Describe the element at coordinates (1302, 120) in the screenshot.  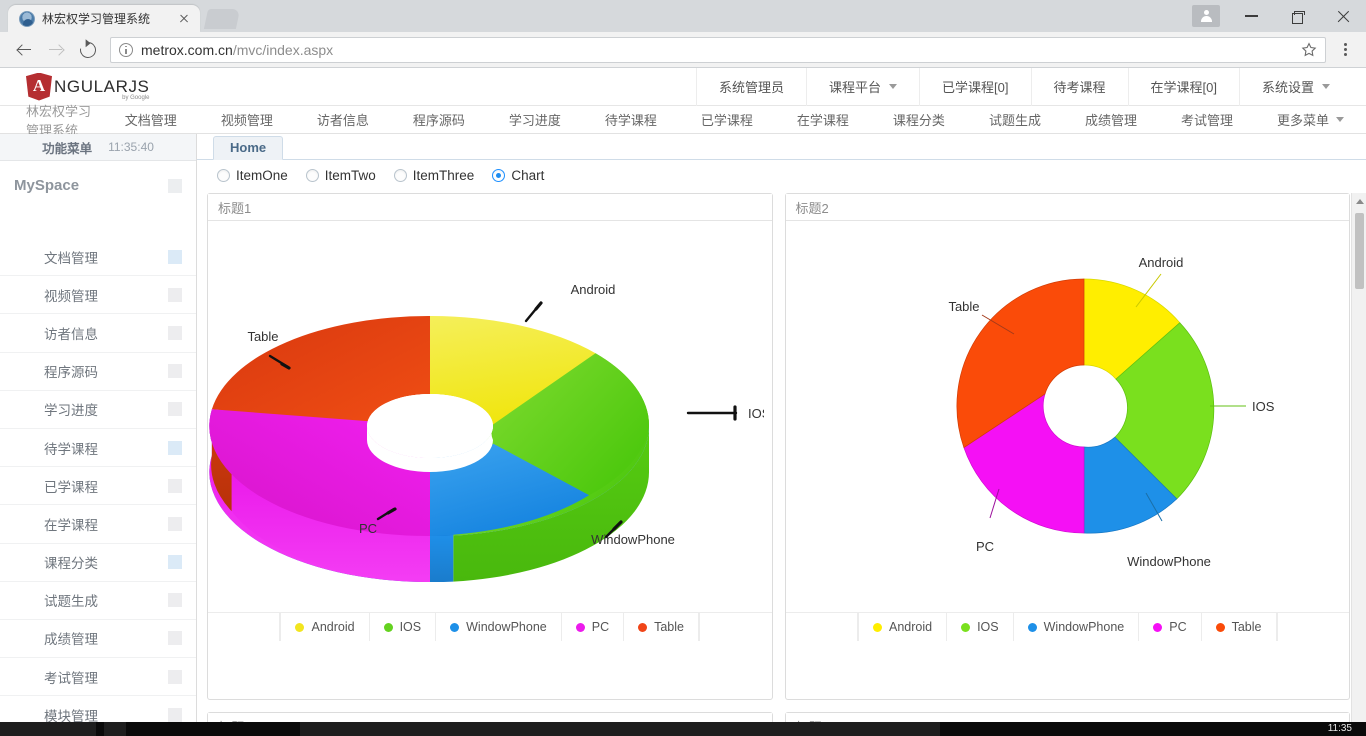
I see `menubar-label: 更多菜单` at that location.